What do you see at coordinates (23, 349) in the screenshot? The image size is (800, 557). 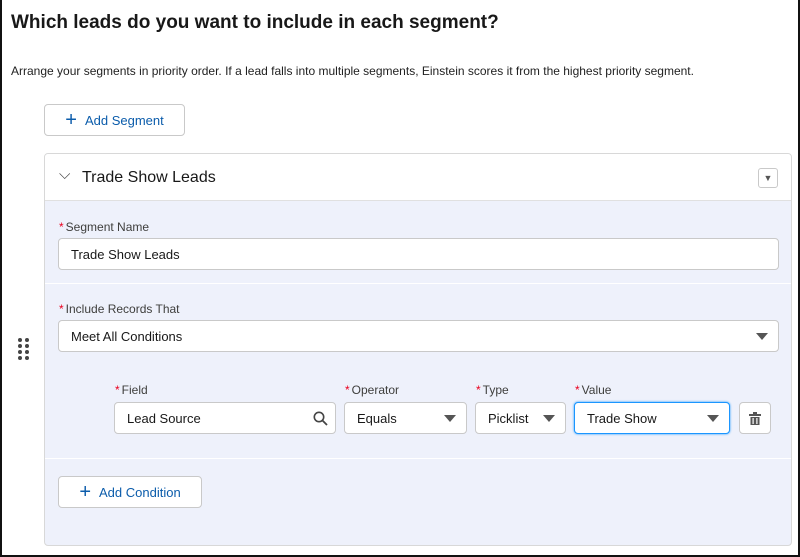 I see `drag-handle-icon` at bounding box center [23, 349].